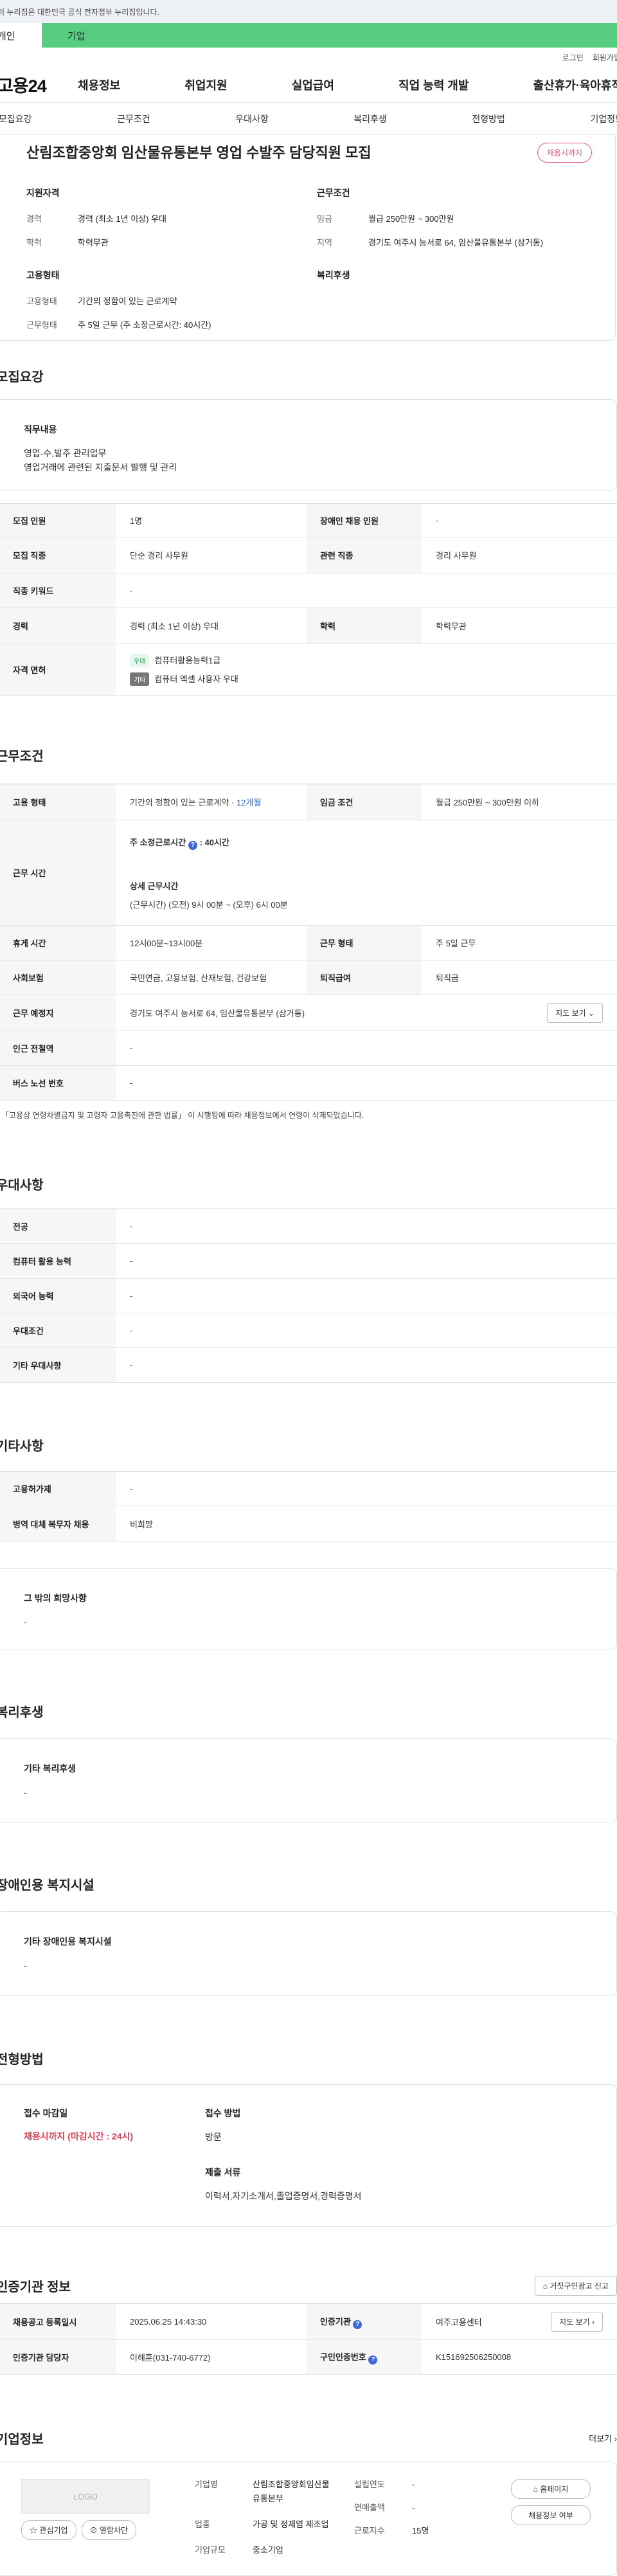 This screenshot has width=617, height=2576. I want to click on anchor-selection: 전형방법, so click(488, 119).